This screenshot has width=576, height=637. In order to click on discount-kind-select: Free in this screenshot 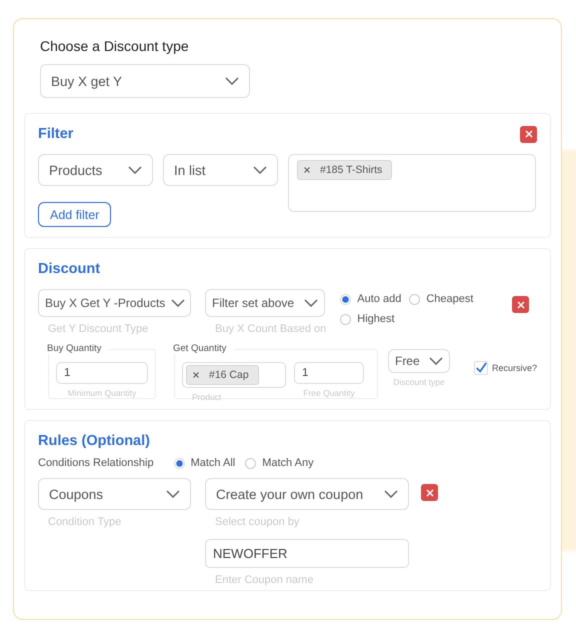, I will do `click(419, 361)`.